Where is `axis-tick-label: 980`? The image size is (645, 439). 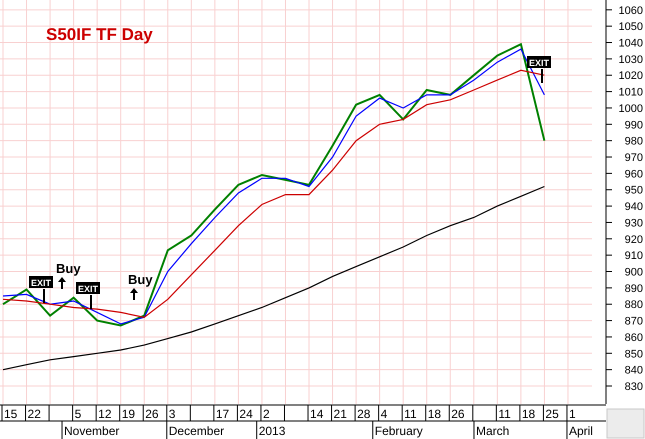 axis-tick-label: 980 is located at coordinates (633, 142).